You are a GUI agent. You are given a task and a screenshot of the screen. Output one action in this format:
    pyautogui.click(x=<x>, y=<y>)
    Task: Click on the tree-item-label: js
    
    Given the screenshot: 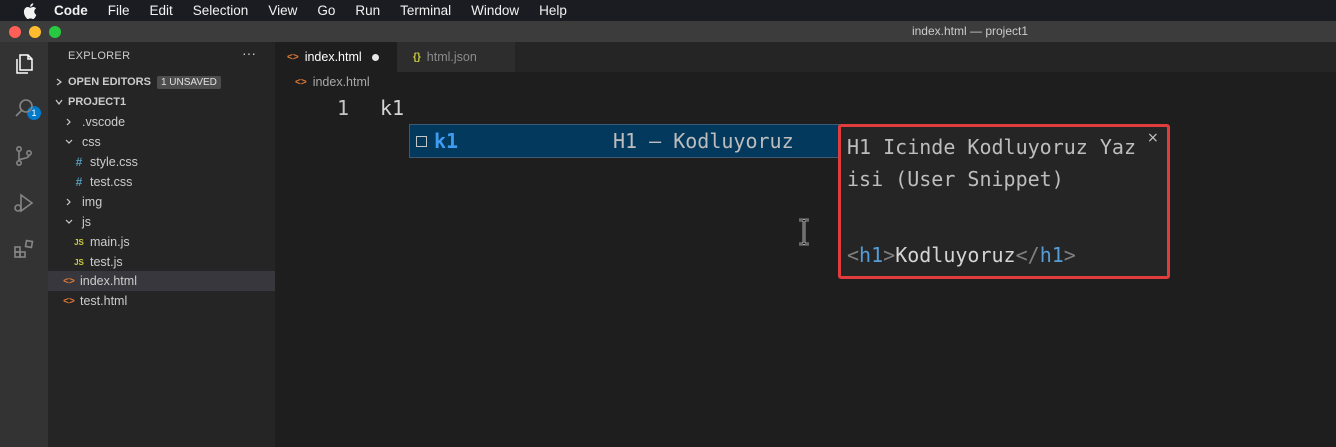 What is the action you would take?
    pyautogui.click(x=87, y=222)
    